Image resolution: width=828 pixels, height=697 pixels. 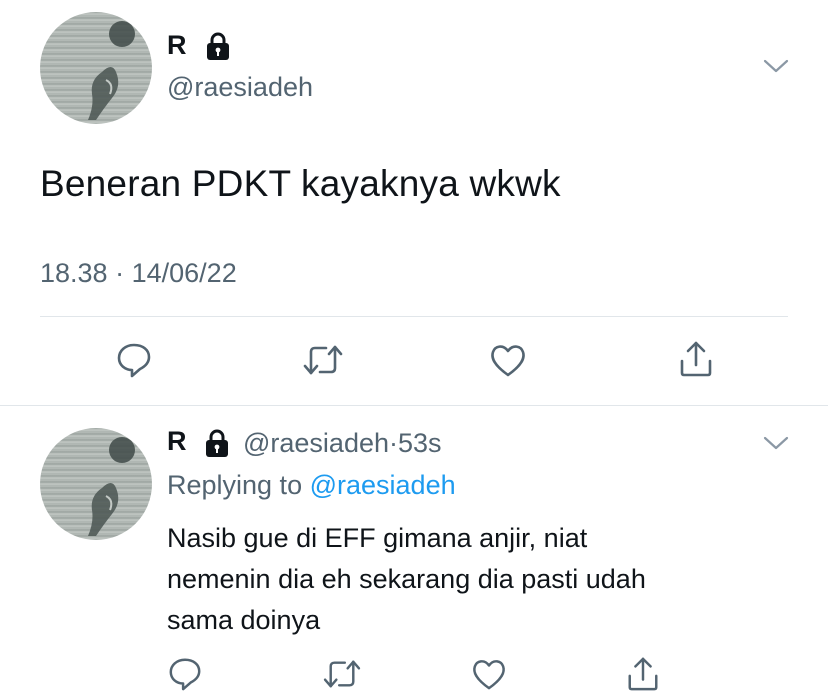 What do you see at coordinates (300, 183) in the screenshot?
I see `tweet-text: Beneran PDKT kayaknya wkwk` at bounding box center [300, 183].